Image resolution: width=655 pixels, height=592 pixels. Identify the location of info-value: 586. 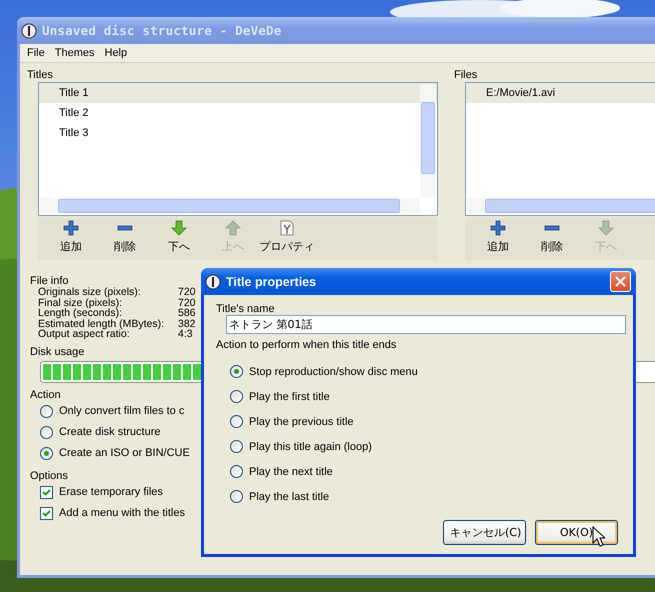
(187, 313).